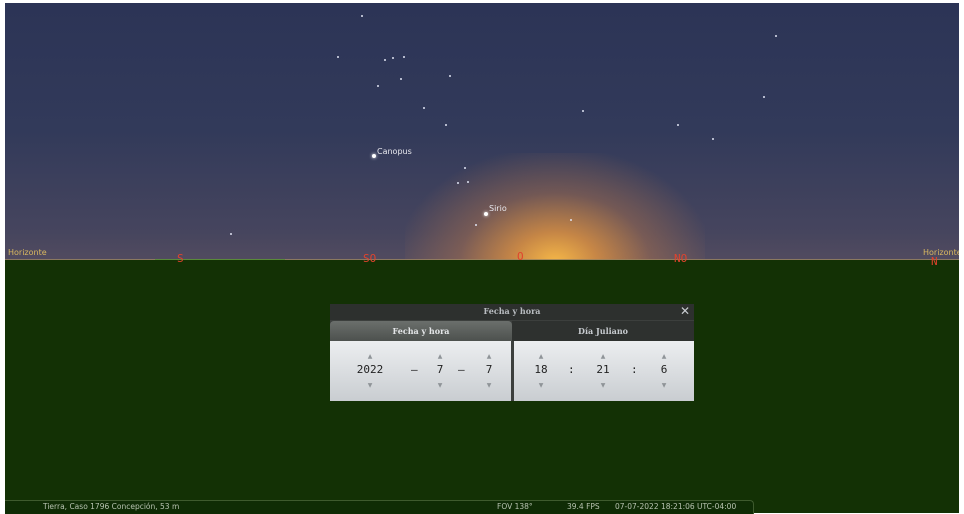 This screenshot has height=514, width=964. What do you see at coordinates (370, 258) in the screenshot?
I see `cardinal-so: SO` at bounding box center [370, 258].